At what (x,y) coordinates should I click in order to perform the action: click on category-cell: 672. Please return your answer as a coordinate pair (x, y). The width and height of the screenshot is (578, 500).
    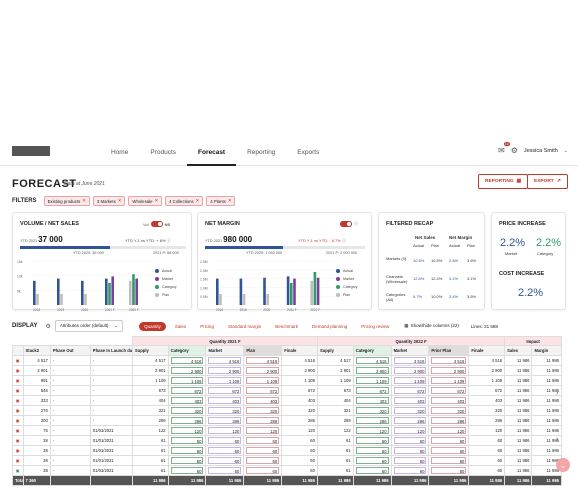
    Looking at the image, I should click on (187, 390).